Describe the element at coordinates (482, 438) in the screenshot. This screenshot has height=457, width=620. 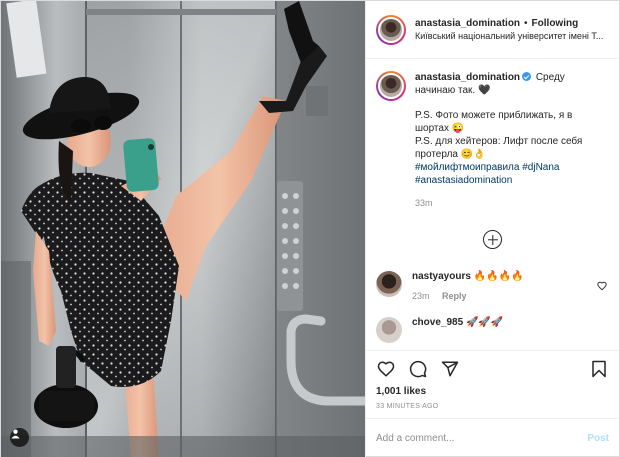
I see `comment-input` at that location.